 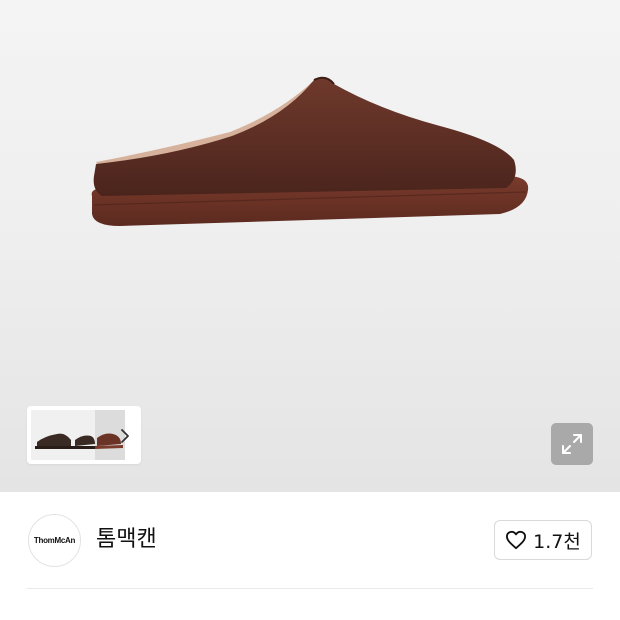 What do you see at coordinates (78, 435) in the screenshot?
I see `thumbnail-image` at bounding box center [78, 435].